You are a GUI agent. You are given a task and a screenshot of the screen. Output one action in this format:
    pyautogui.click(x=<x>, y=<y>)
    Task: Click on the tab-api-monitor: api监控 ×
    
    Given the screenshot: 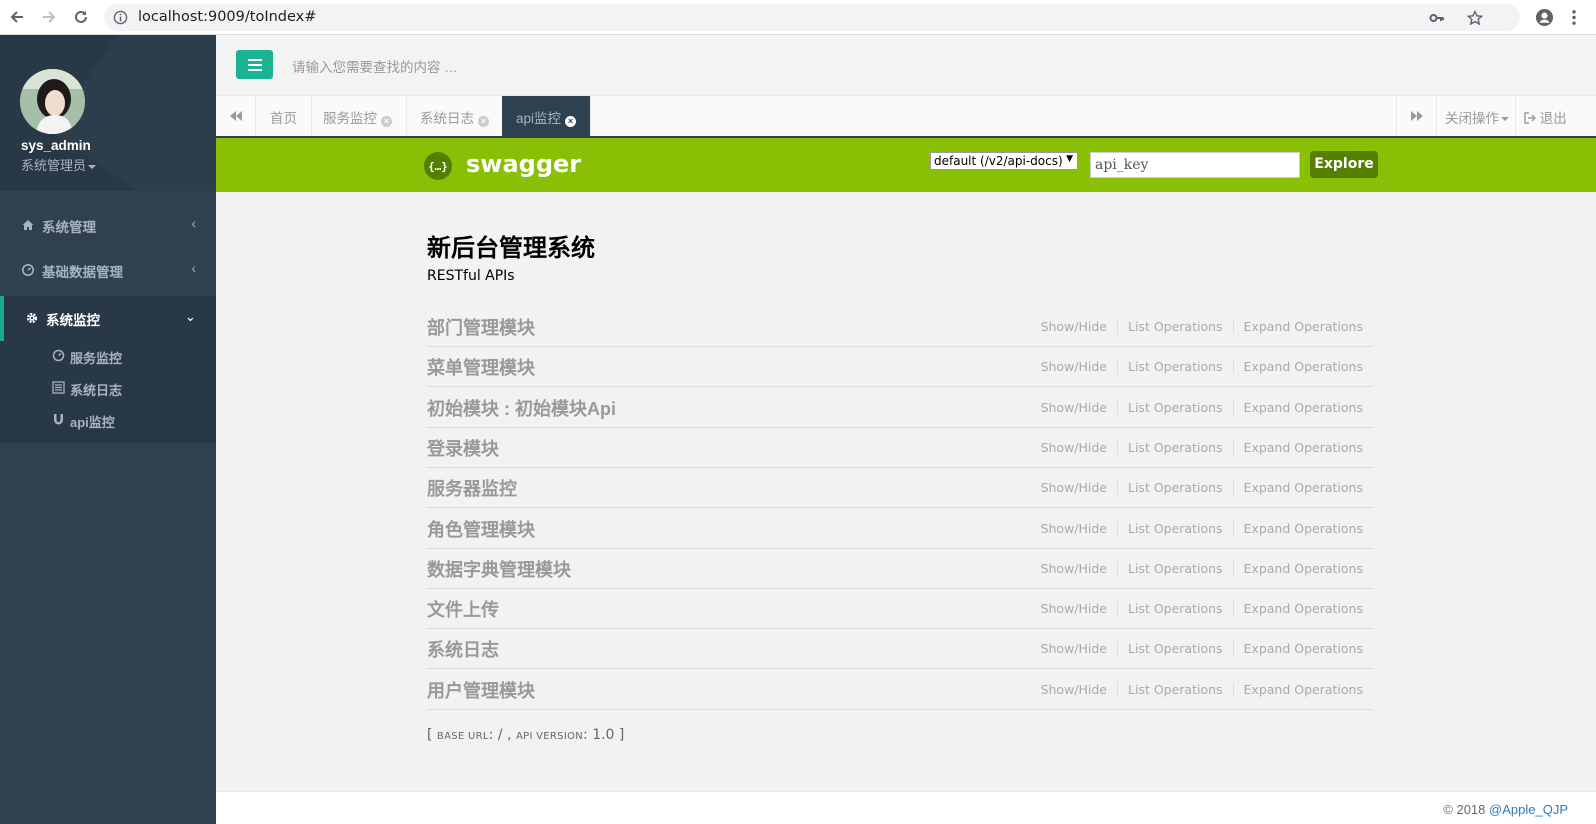 What is the action you would take?
    pyautogui.click(x=547, y=116)
    